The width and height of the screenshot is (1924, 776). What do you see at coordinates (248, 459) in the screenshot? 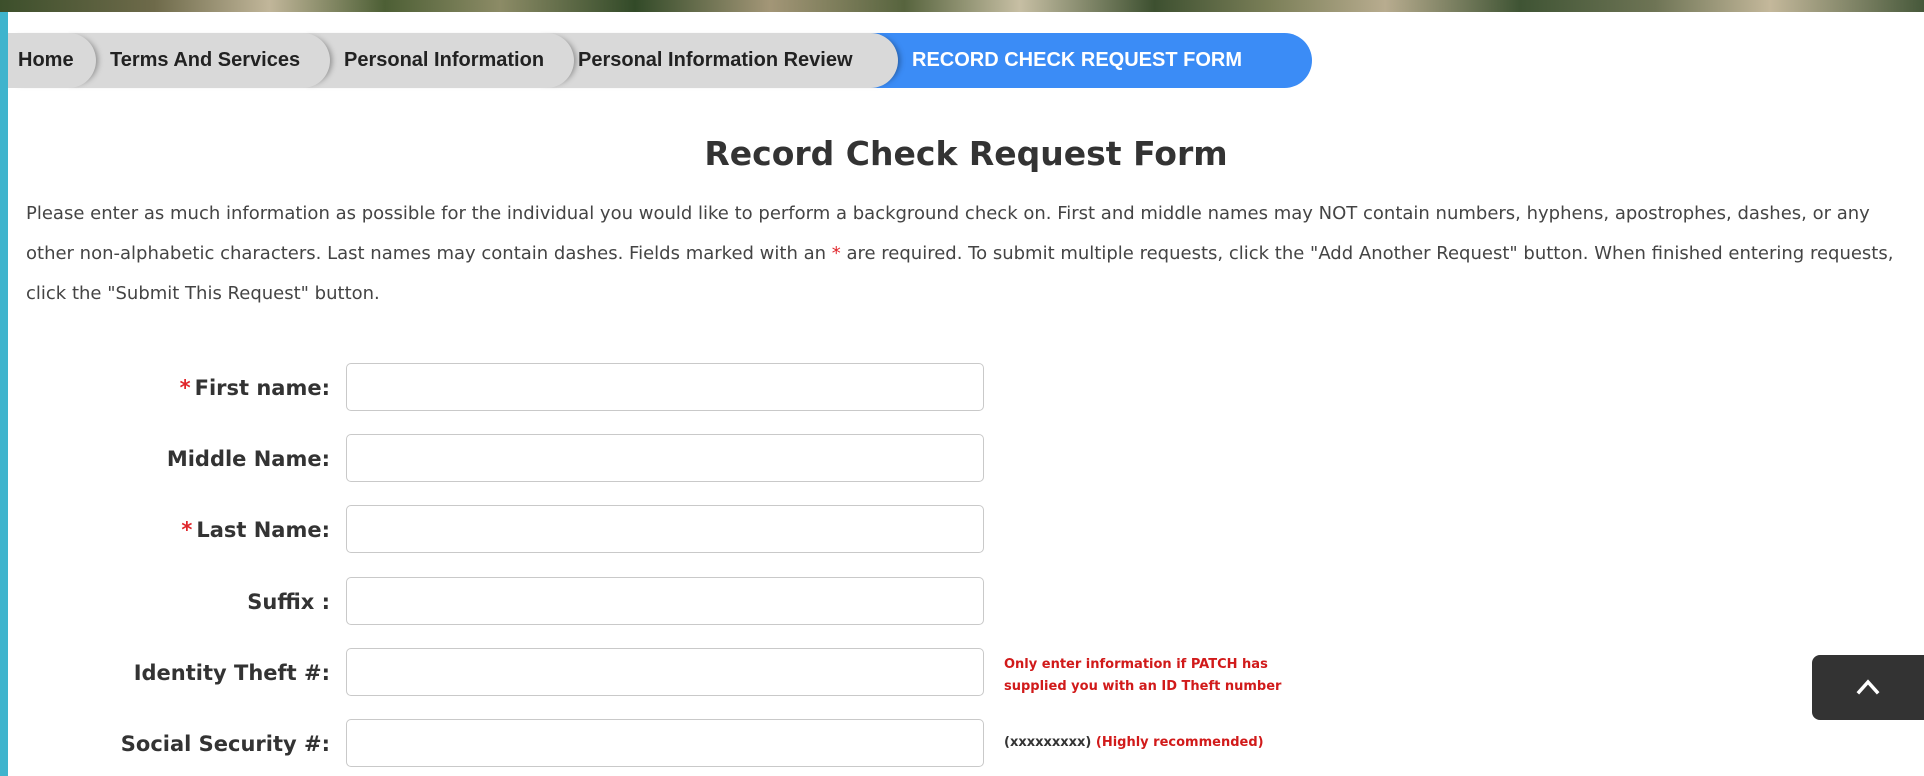
I see `middle-name-label: Middle Name:` at bounding box center [248, 459].